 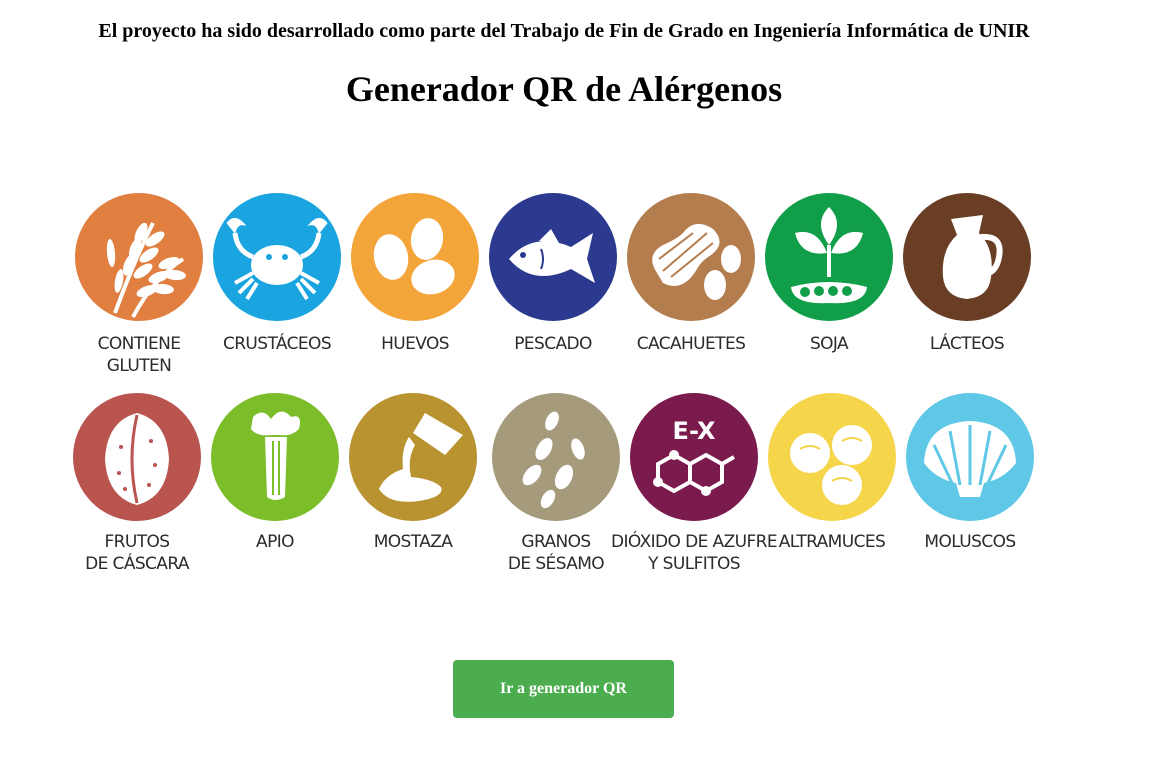 I want to click on lupin-icon, so click(x=832, y=457).